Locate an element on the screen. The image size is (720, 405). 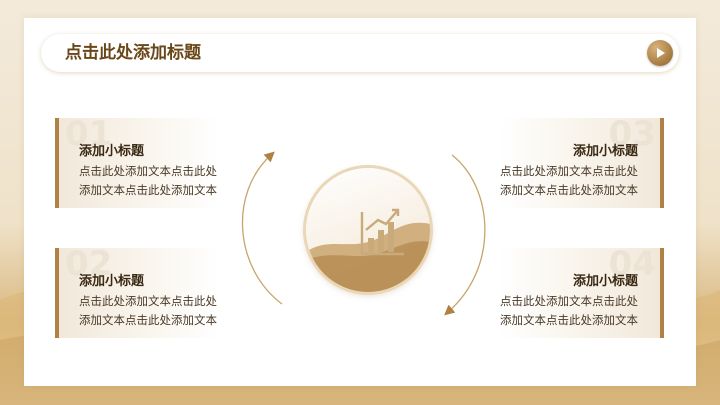
right-arc-arrow is located at coordinates (465, 235).